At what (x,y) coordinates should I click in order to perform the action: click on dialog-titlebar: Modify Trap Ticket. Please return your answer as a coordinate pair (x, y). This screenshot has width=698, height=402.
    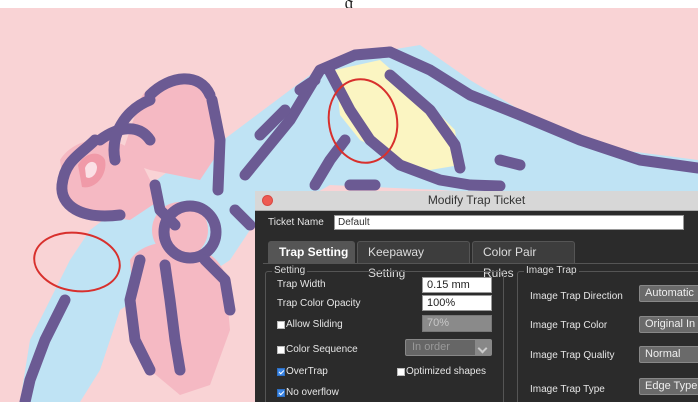
    Looking at the image, I should click on (476, 201).